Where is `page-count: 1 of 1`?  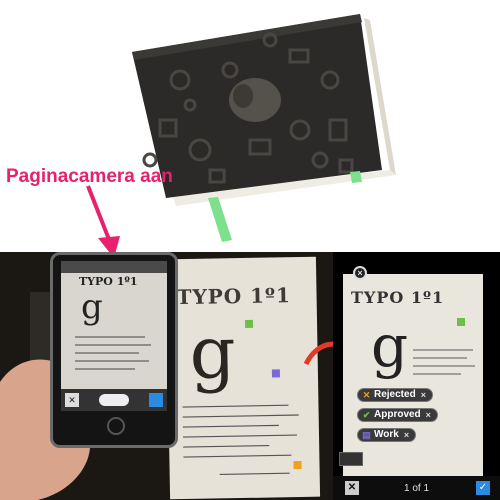
page-count: 1 of 1 is located at coordinates (416, 488).